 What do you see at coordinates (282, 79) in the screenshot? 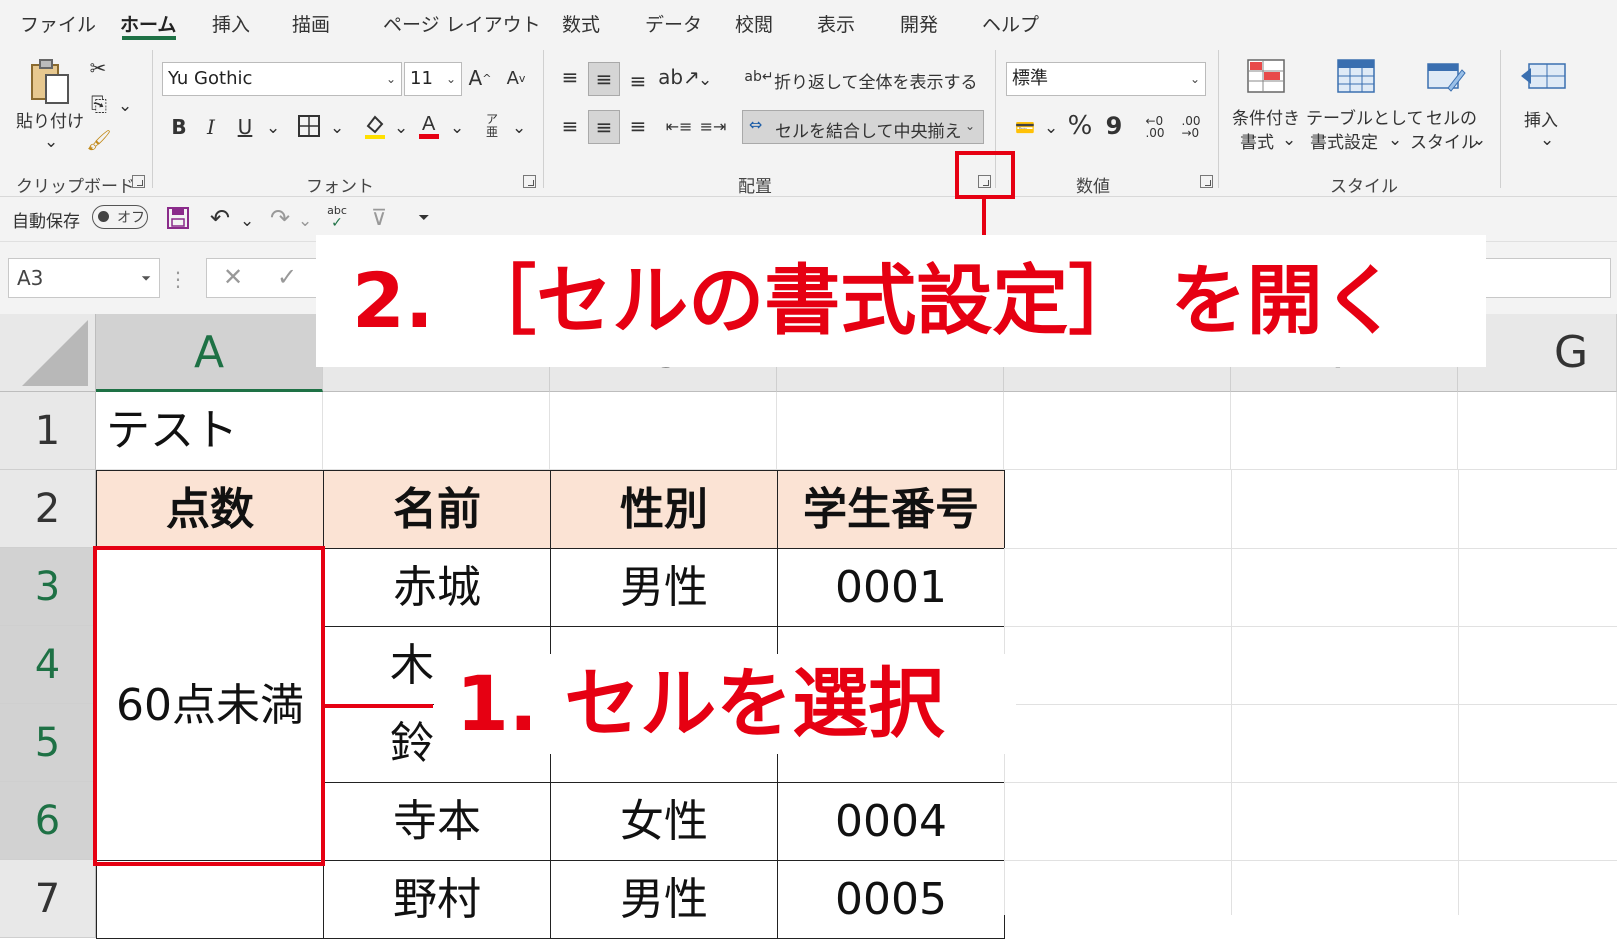
I see `font-family-select: Yu Gothic ⌄` at bounding box center [282, 79].